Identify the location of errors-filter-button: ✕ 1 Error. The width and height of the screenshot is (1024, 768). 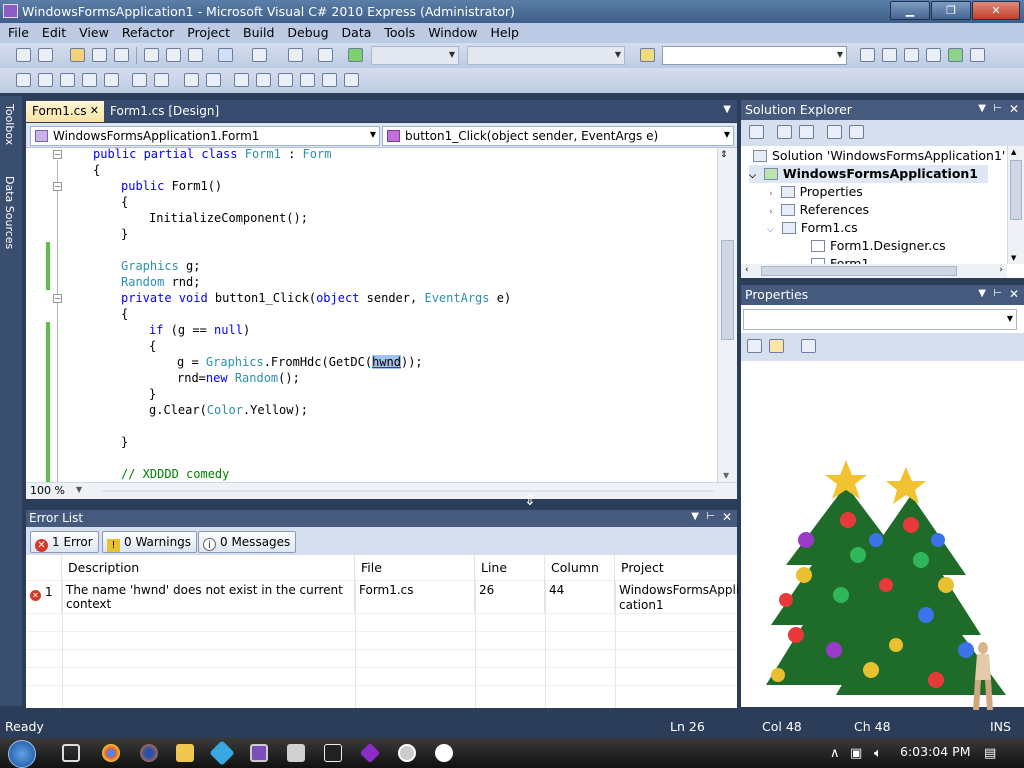
(64, 542).